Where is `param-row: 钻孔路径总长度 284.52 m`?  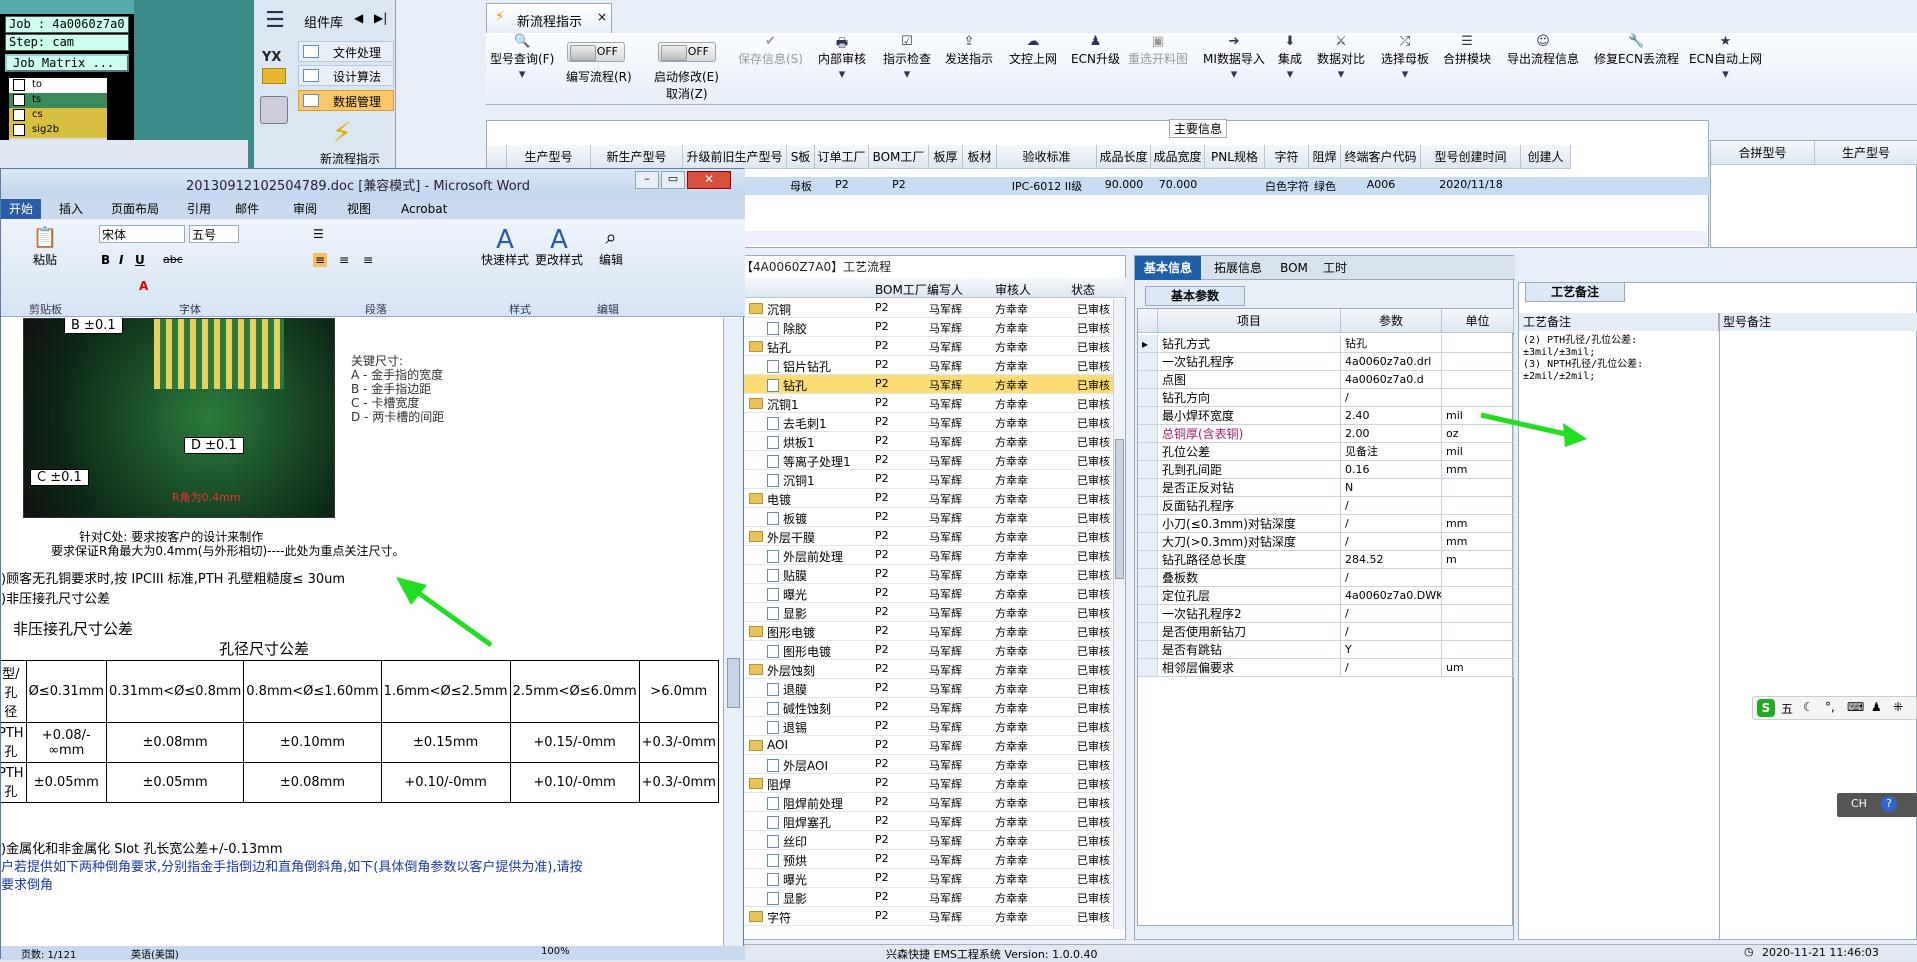
param-row: 钻孔路径总长度 284.52 m is located at coordinates (1326, 560).